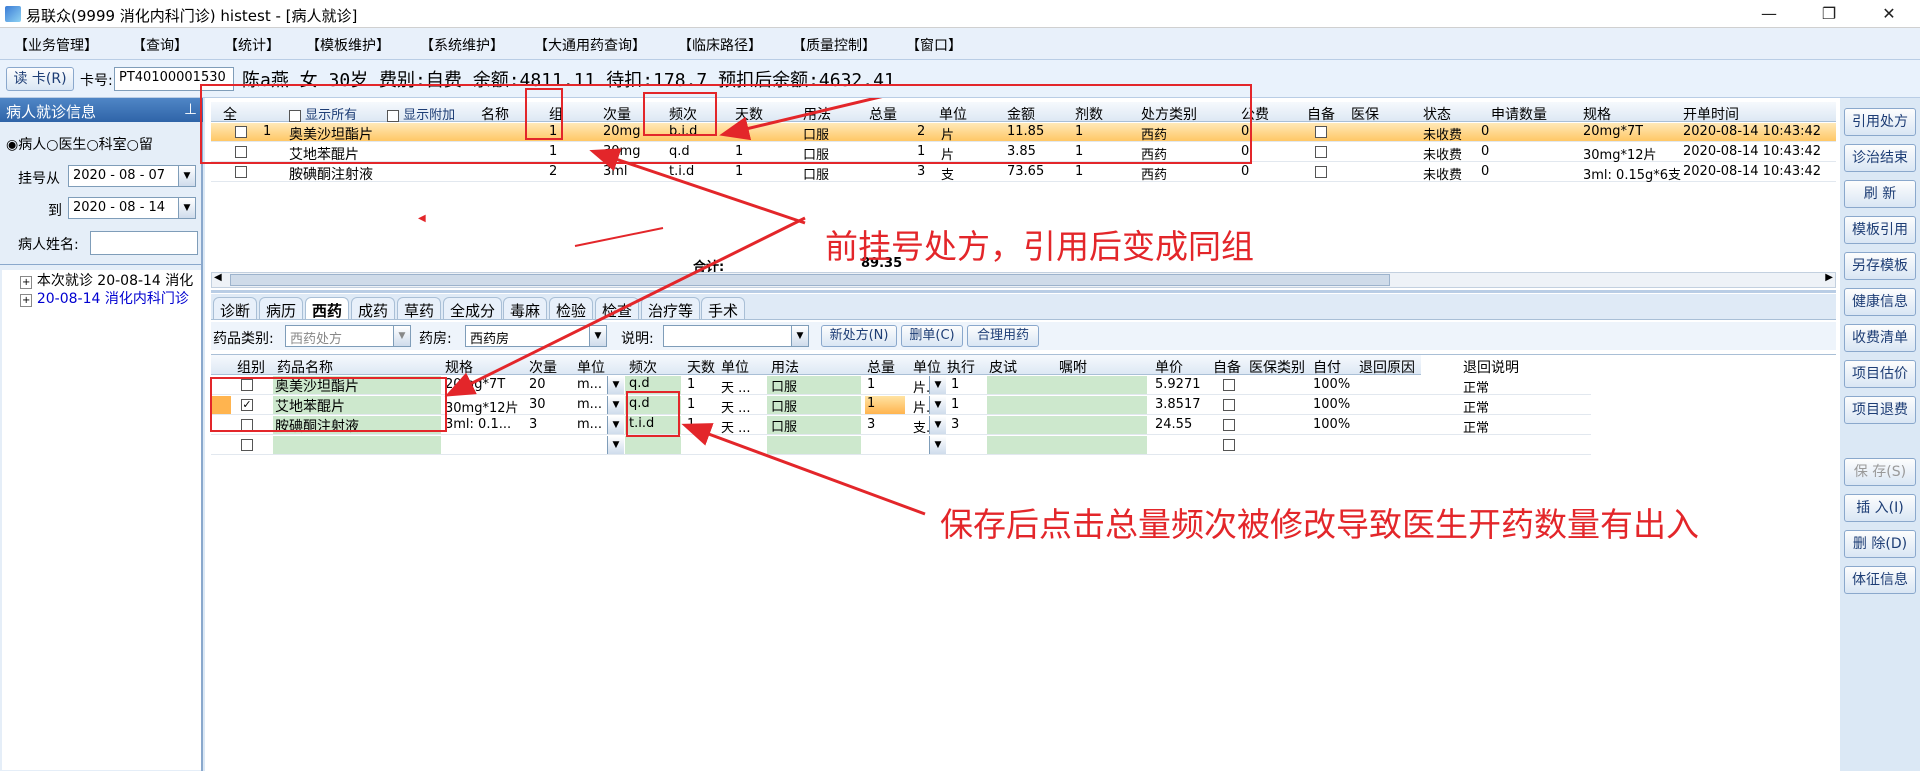  Describe the element at coordinates (133, 145) in the screenshot. I see `radio-other: ○` at that location.